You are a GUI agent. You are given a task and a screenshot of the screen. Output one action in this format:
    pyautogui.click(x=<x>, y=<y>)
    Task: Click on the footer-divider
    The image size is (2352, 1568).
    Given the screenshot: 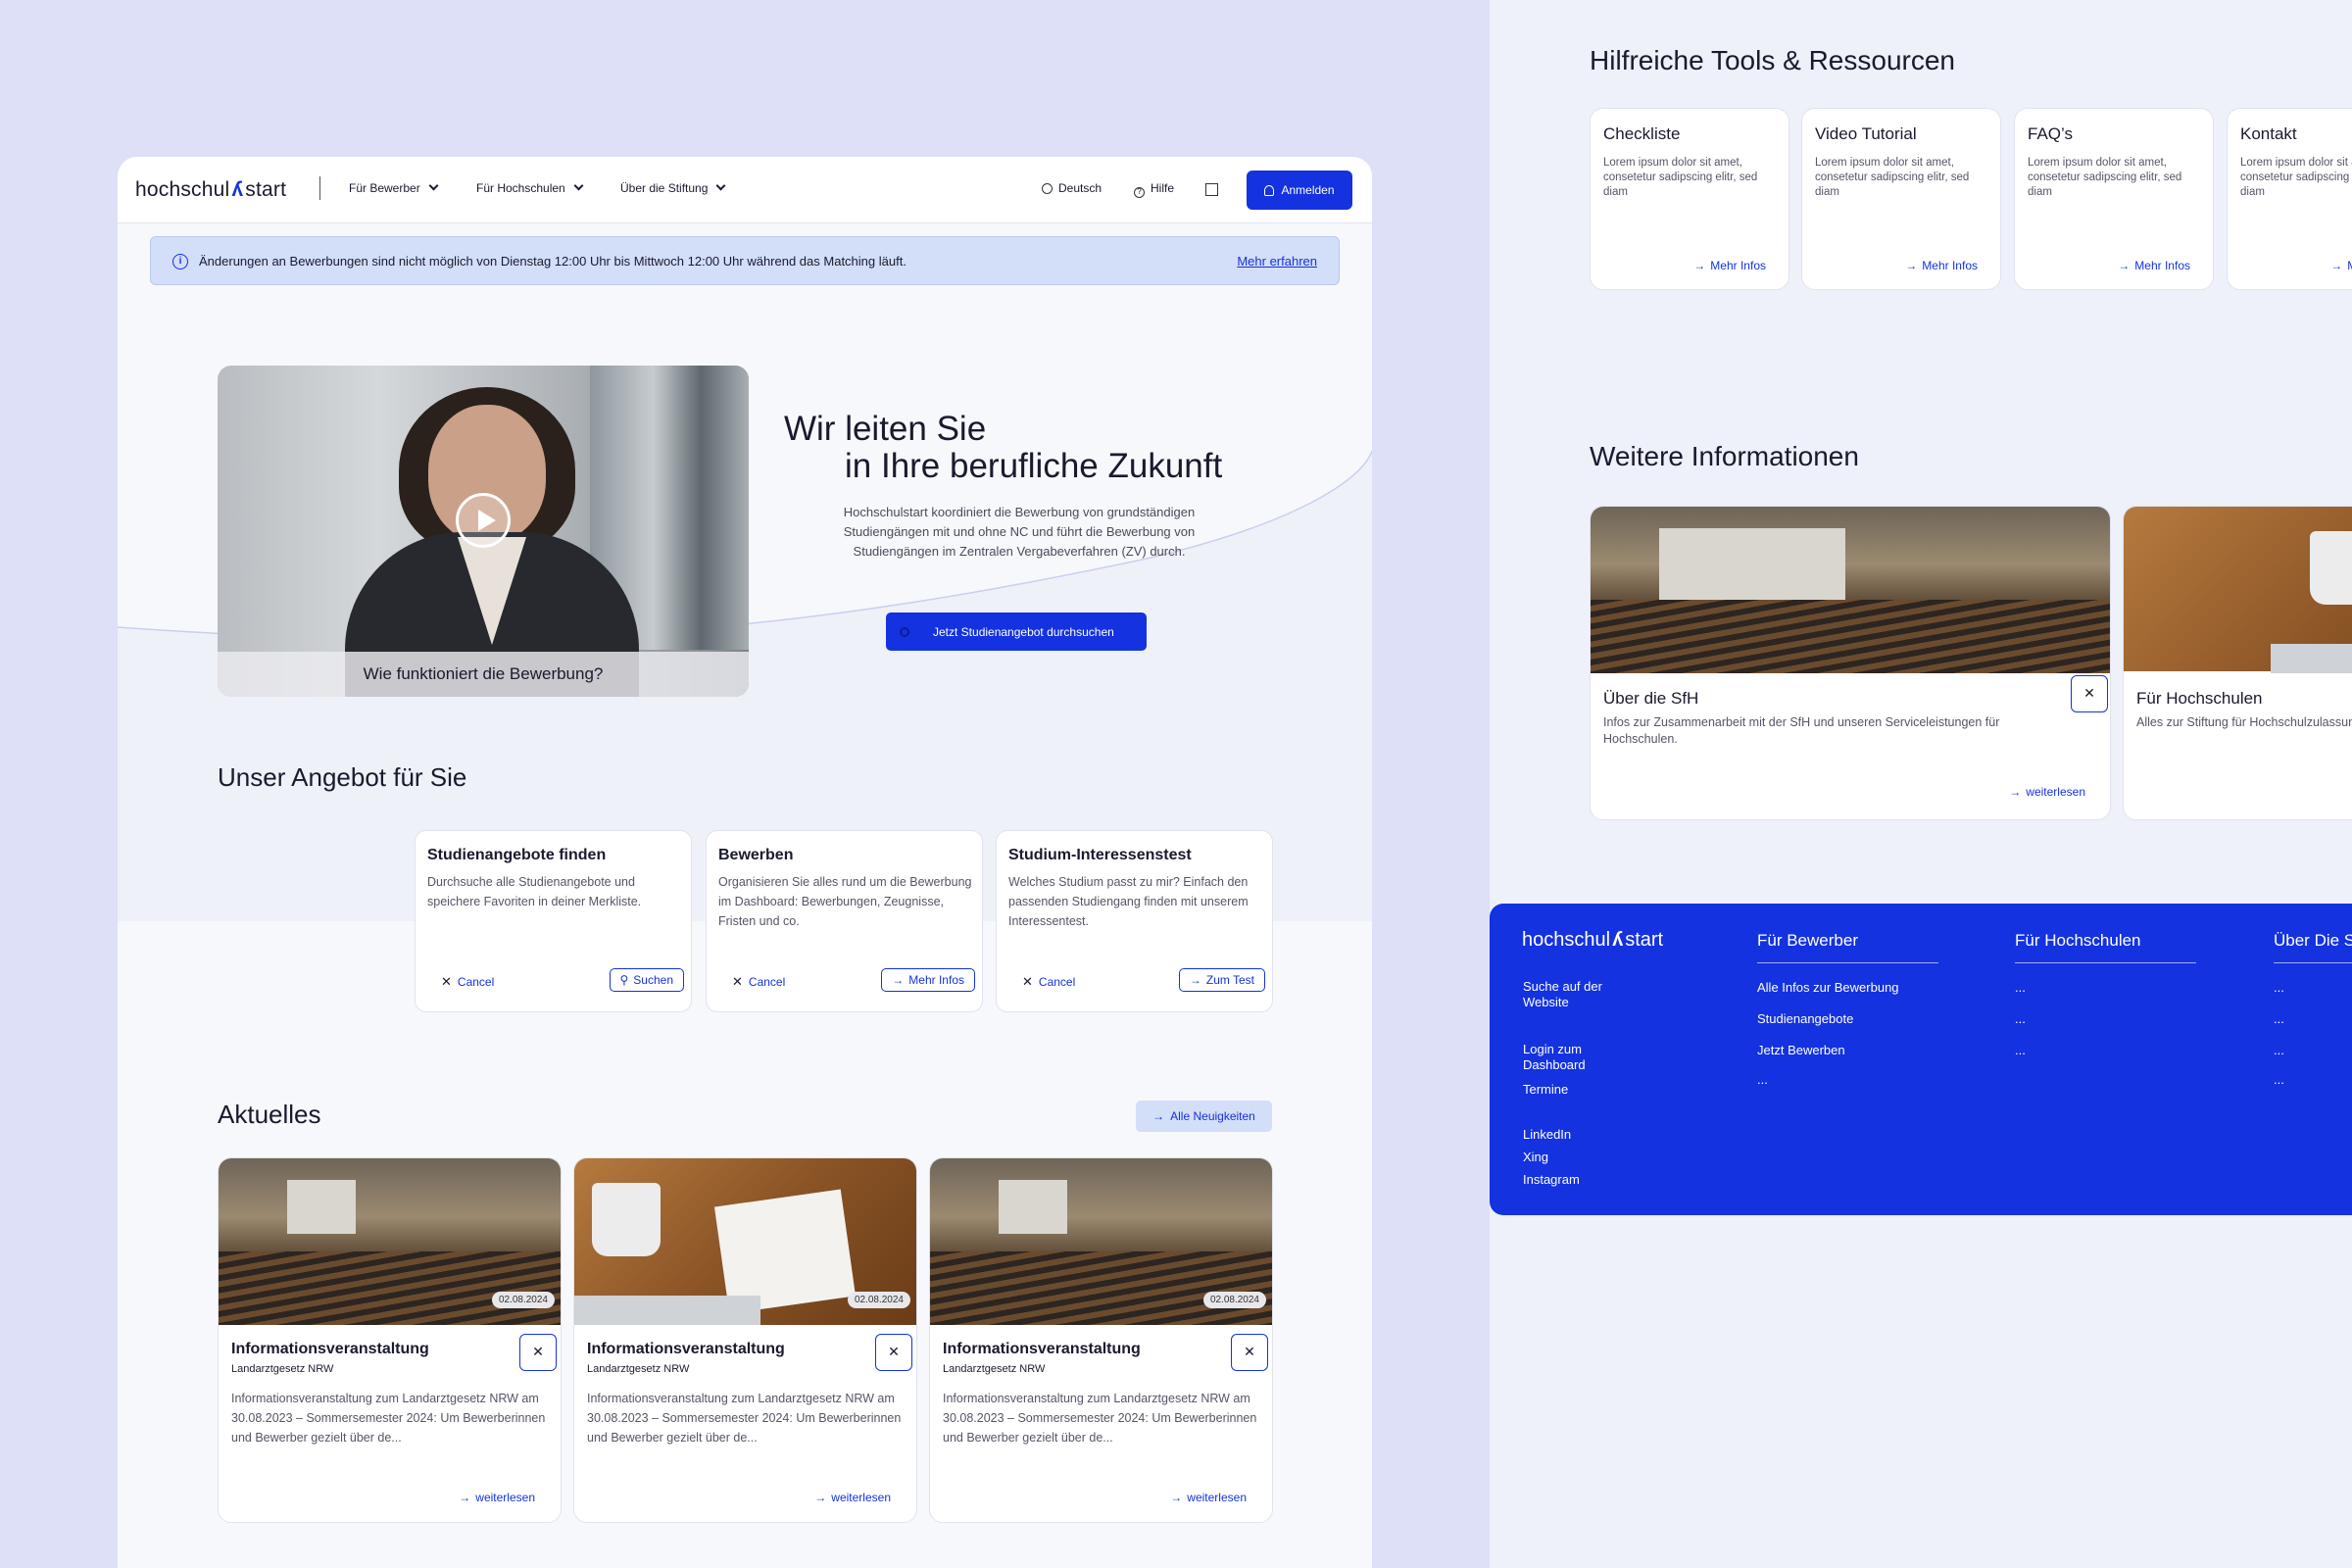 What is the action you would take?
    pyautogui.click(x=1847, y=962)
    